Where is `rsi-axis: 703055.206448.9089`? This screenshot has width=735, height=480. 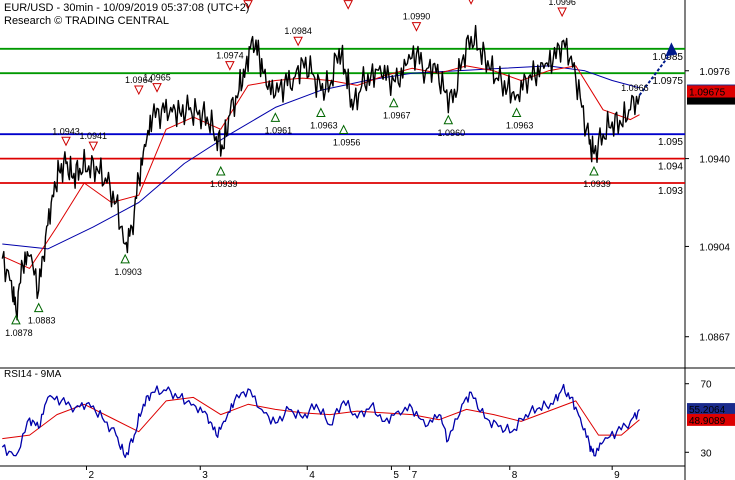
rsi-axis: 703055.206448.9089 is located at coordinates (710, 419).